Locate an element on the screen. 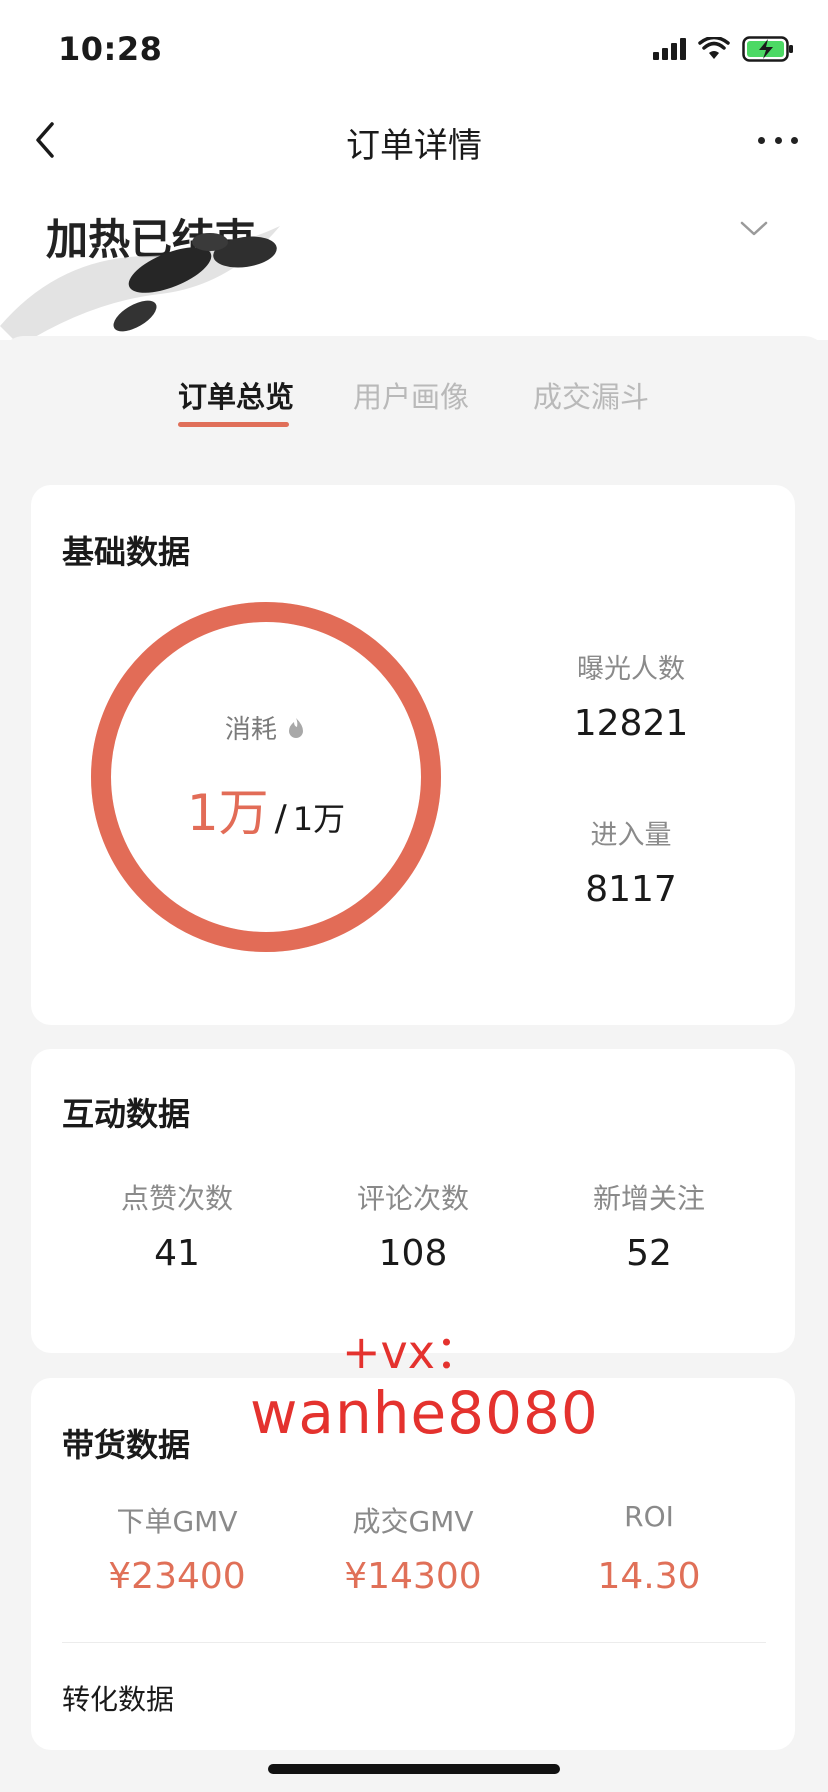 This screenshot has width=828, height=1792. redaction-smudge is located at coordinates (140, 286).